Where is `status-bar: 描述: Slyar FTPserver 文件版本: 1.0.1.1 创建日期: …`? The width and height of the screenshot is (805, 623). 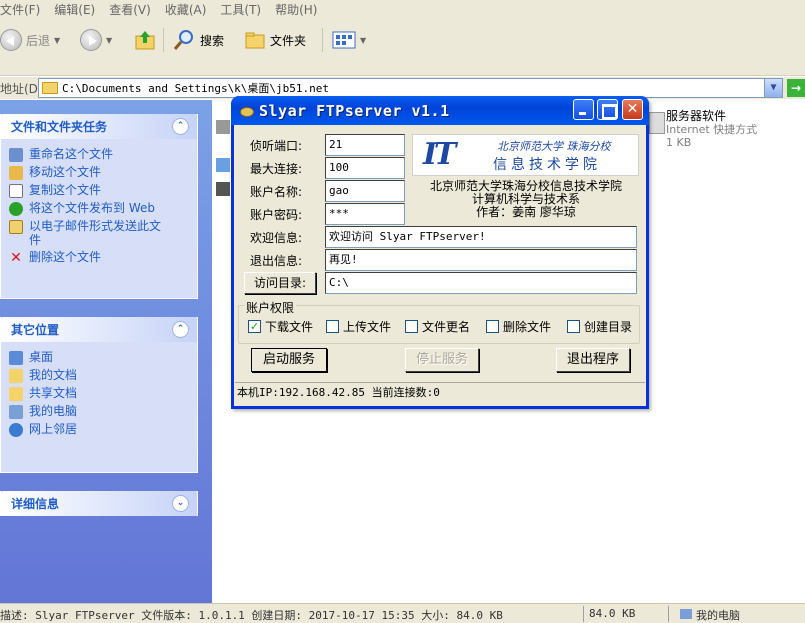 status-bar: 描述: Slyar FTPserver 文件版本: 1.0.1.1 创建日期: … is located at coordinates (402, 613).